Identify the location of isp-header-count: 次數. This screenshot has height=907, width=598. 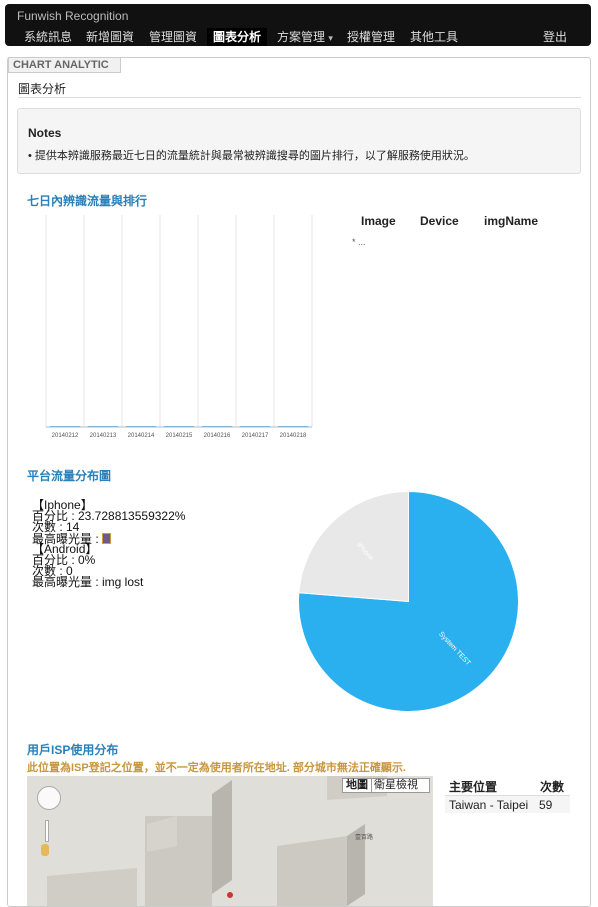
(552, 787).